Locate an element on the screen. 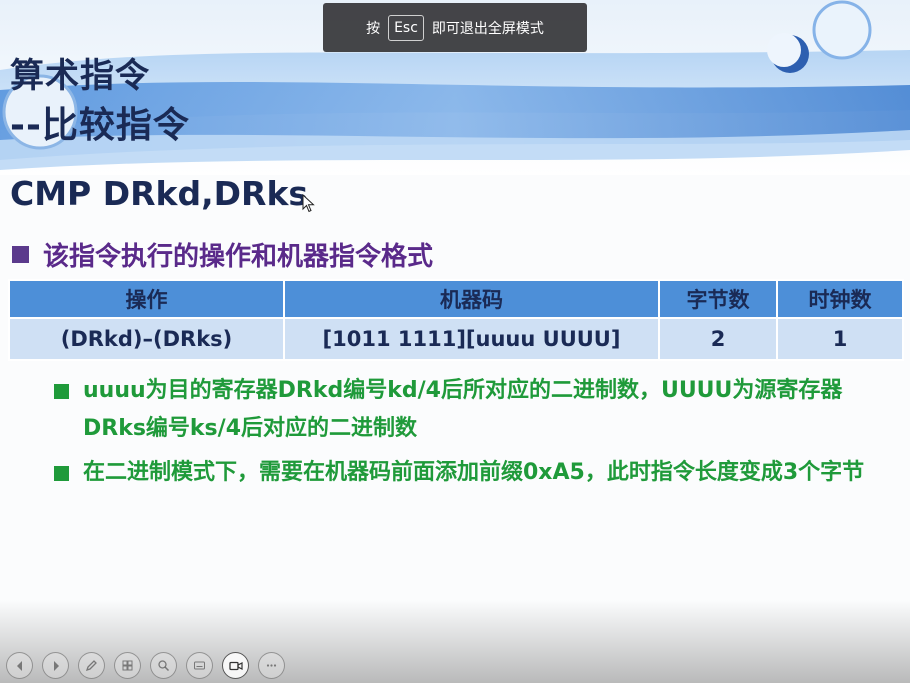  esc-key-badge: Esc is located at coordinates (406, 27).